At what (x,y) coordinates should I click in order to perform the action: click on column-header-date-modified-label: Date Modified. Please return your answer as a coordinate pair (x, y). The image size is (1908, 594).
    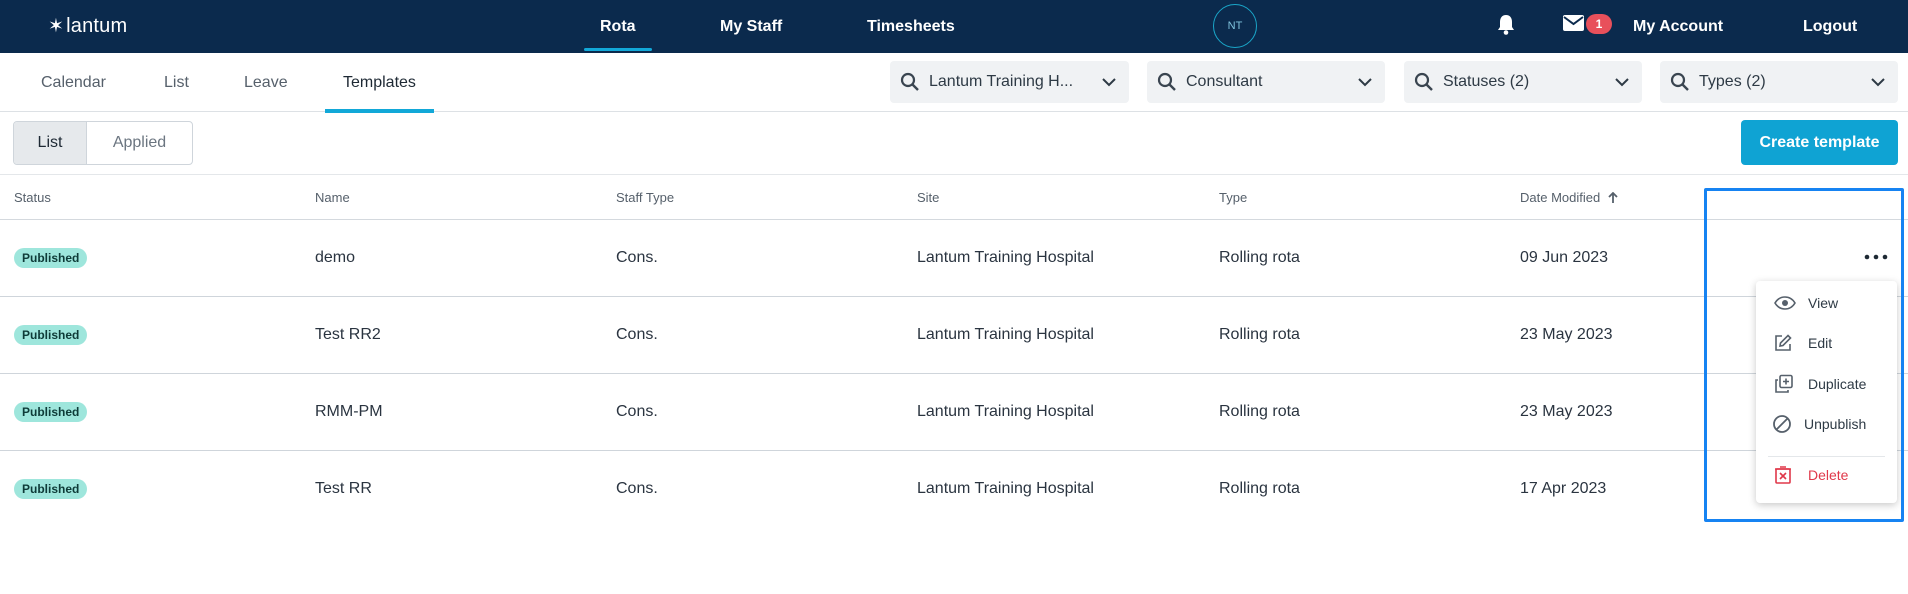
    Looking at the image, I should click on (1560, 197).